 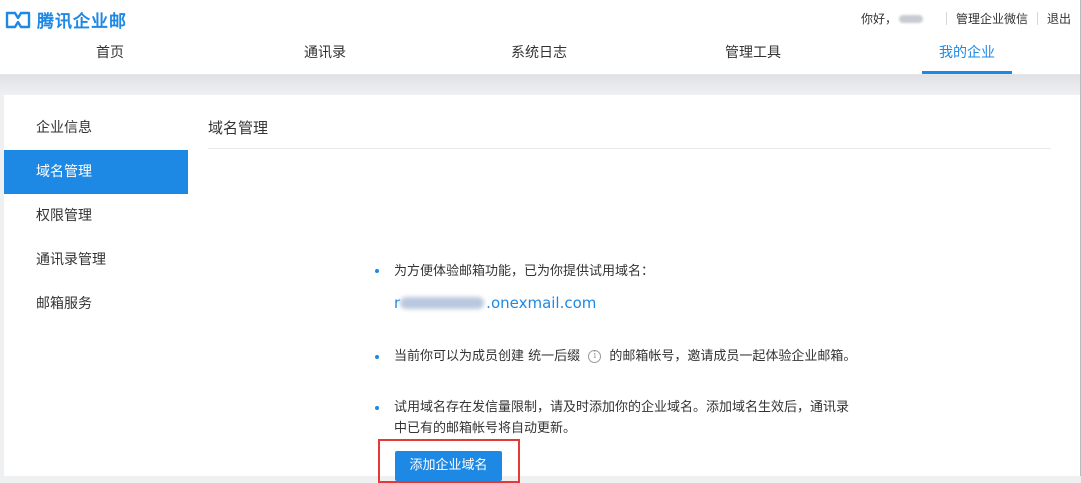 I want to click on logout-link: 退出, so click(x=1059, y=18).